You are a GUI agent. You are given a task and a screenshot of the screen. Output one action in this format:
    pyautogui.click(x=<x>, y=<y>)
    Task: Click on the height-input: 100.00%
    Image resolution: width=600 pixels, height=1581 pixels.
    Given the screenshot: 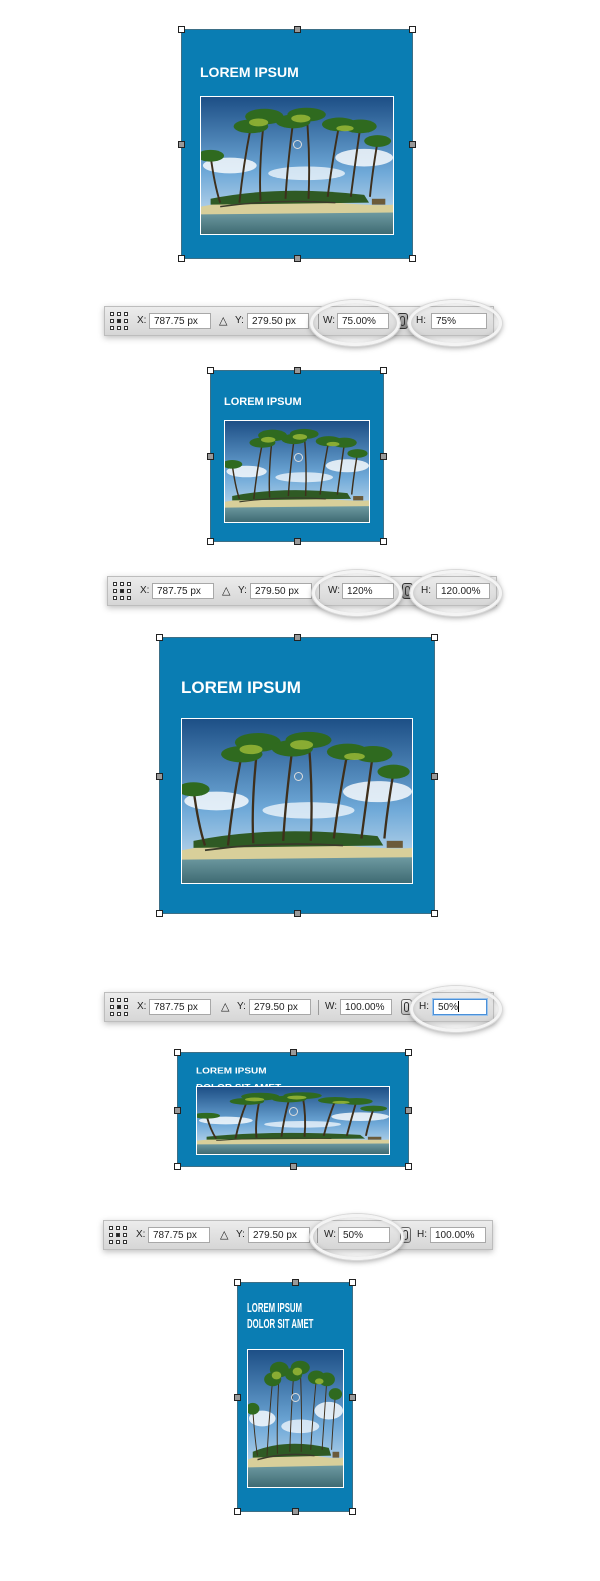 What is the action you would take?
    pyautogui.click(x=458, y=1235)
    